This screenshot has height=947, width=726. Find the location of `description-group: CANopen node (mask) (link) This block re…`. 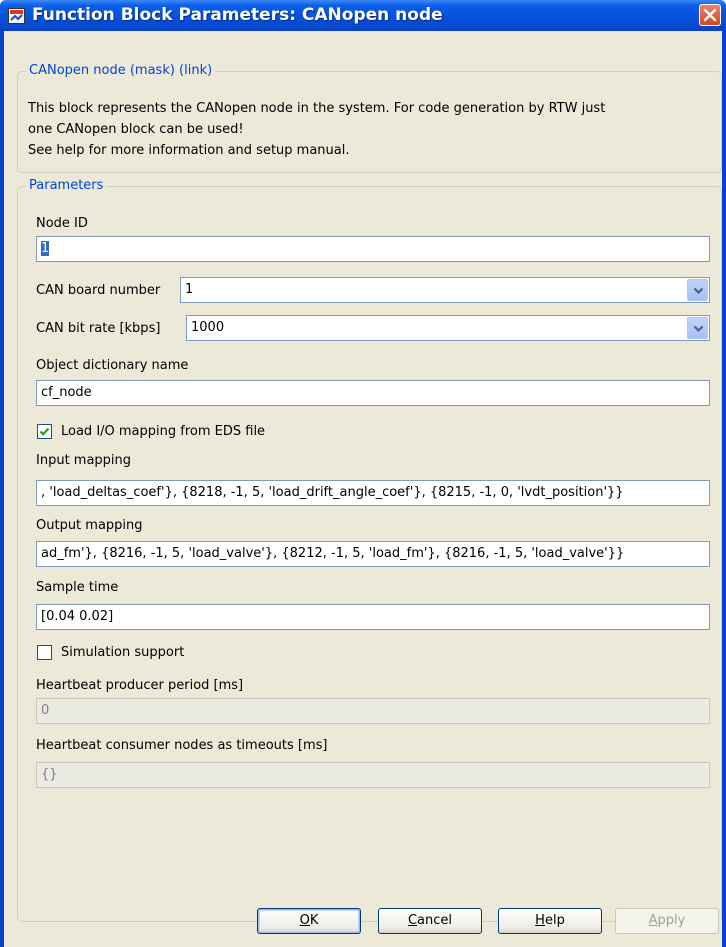

description-group: CANopen node (mask) (link) This block re… is located at coordinates (369, 118).